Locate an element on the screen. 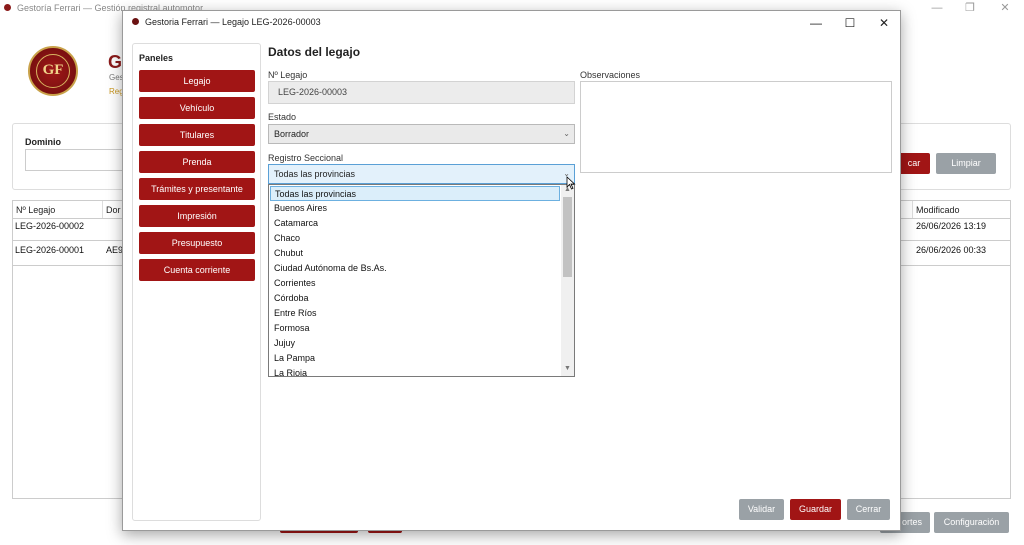 The height and width of the screenshot is (545, 1024). cerrar-button: Cerrar is located at coordinates (868, 509).